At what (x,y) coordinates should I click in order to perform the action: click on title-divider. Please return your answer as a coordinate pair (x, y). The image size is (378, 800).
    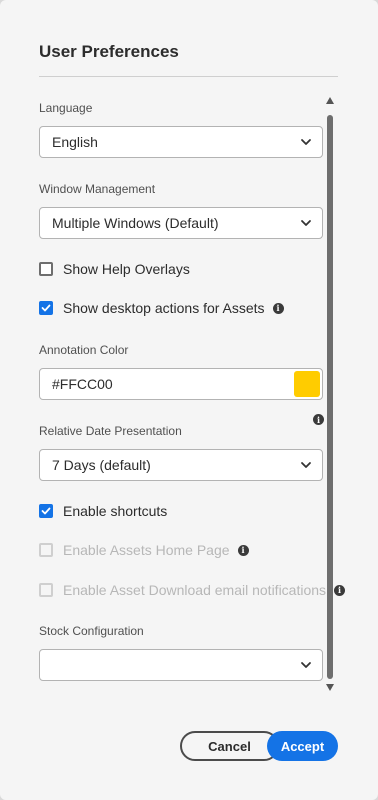
    Looking at the image, I should click on (188, 76).